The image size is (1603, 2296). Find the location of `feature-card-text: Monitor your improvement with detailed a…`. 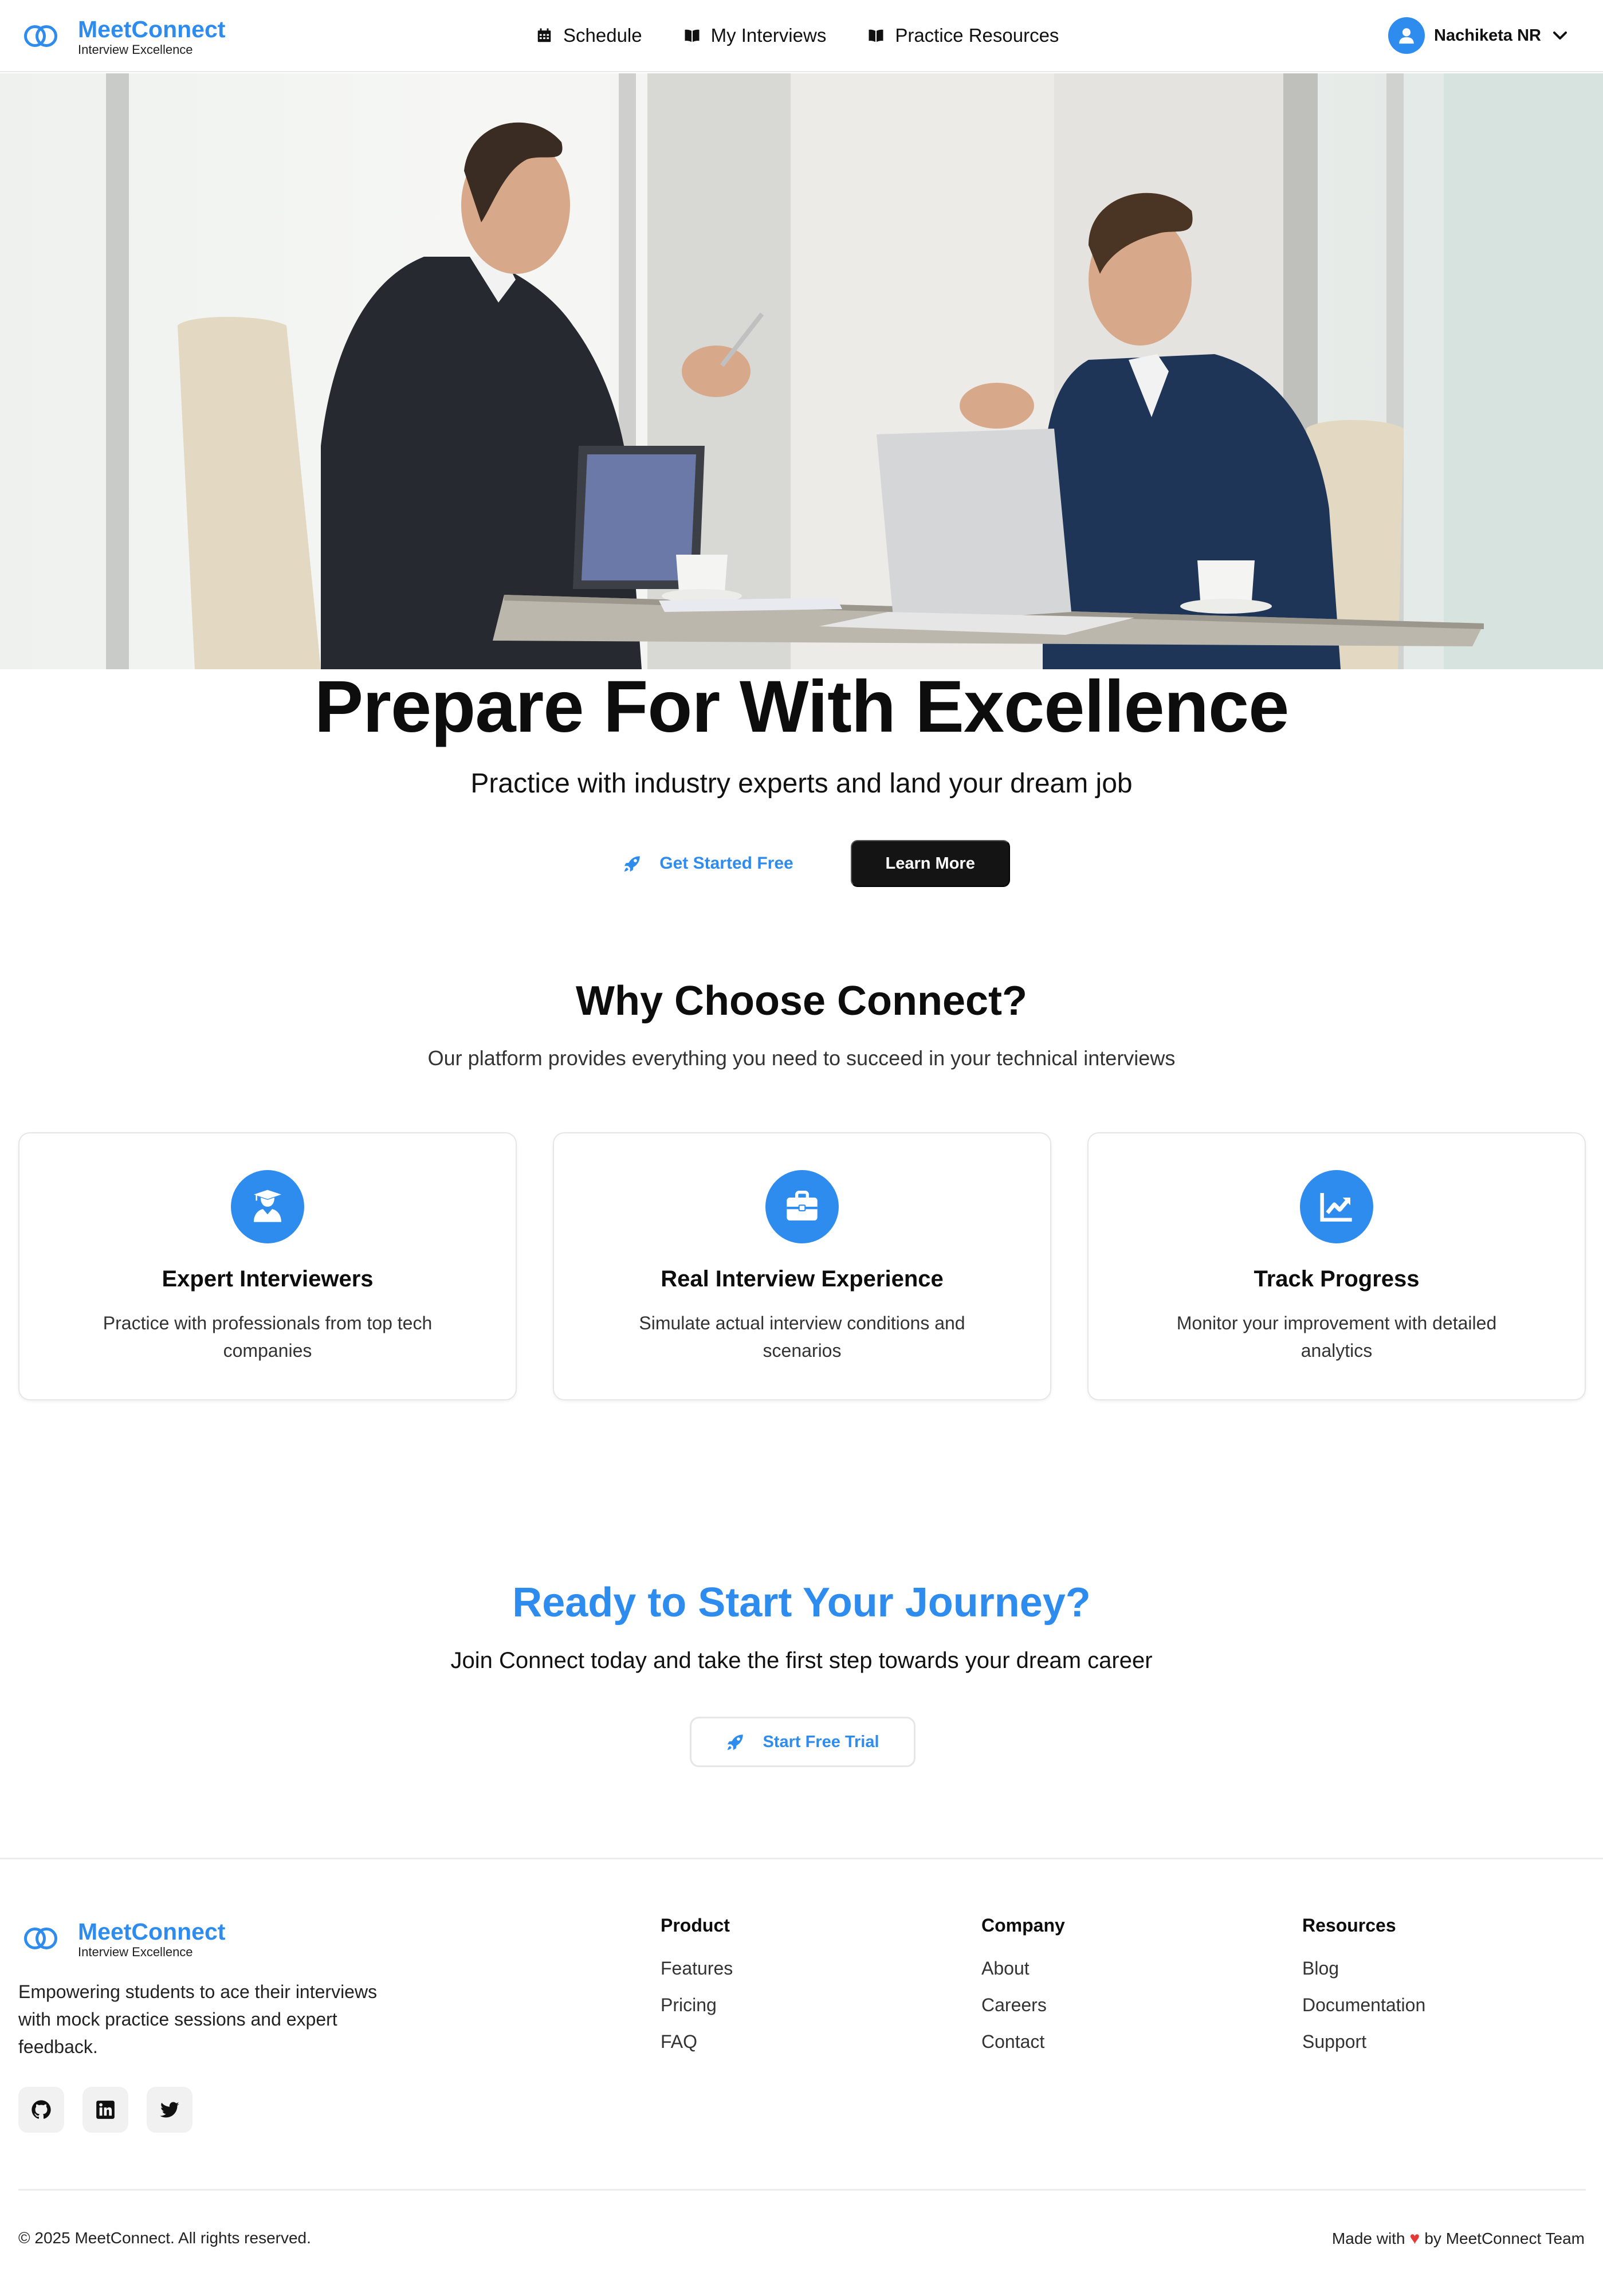

feature-card-text: Monitor your improvement with detailed a… is located at coordinates (1336, 1337).